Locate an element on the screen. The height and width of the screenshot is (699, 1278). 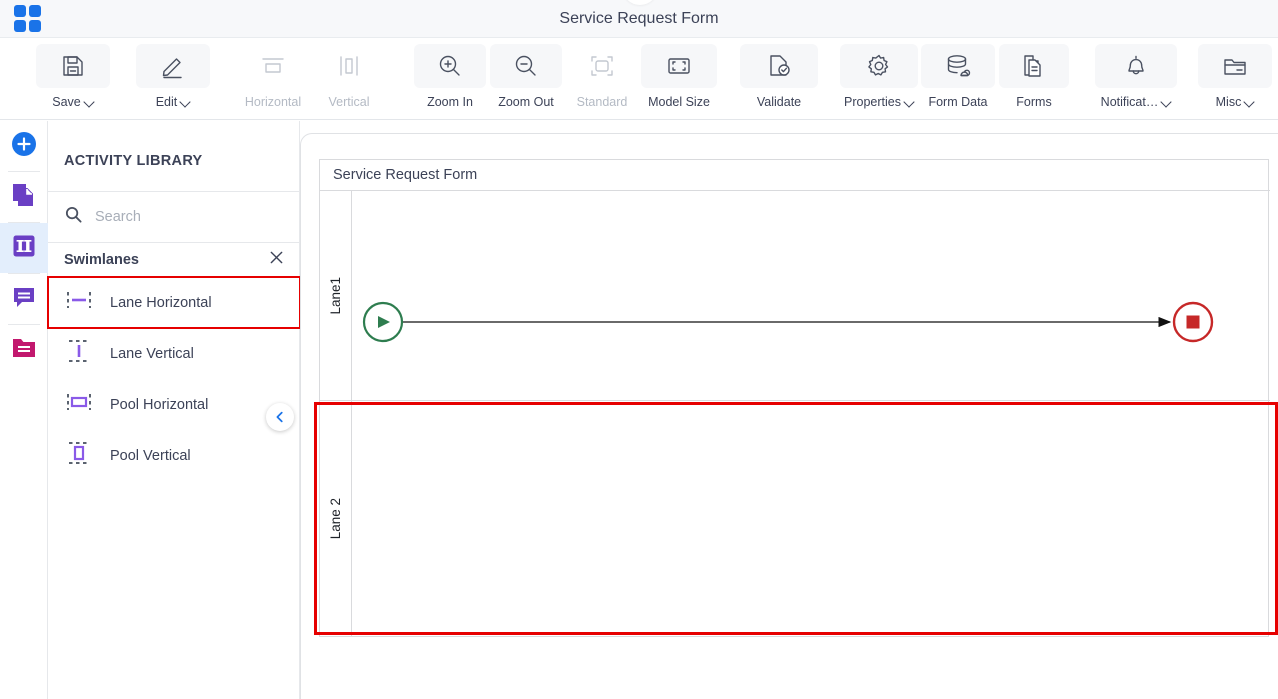
library-item-label: Lane Horizontal is located at coordinates (161, 302).